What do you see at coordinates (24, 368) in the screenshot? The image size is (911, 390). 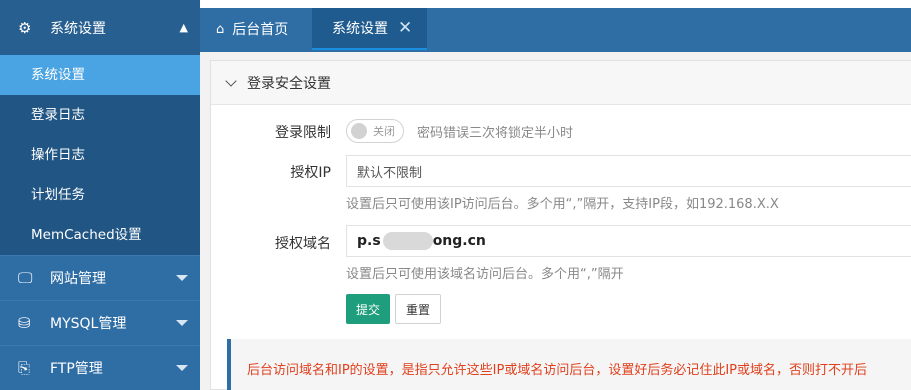 I see `ftp-icon: ⎘` at bounding box center [24, 368].